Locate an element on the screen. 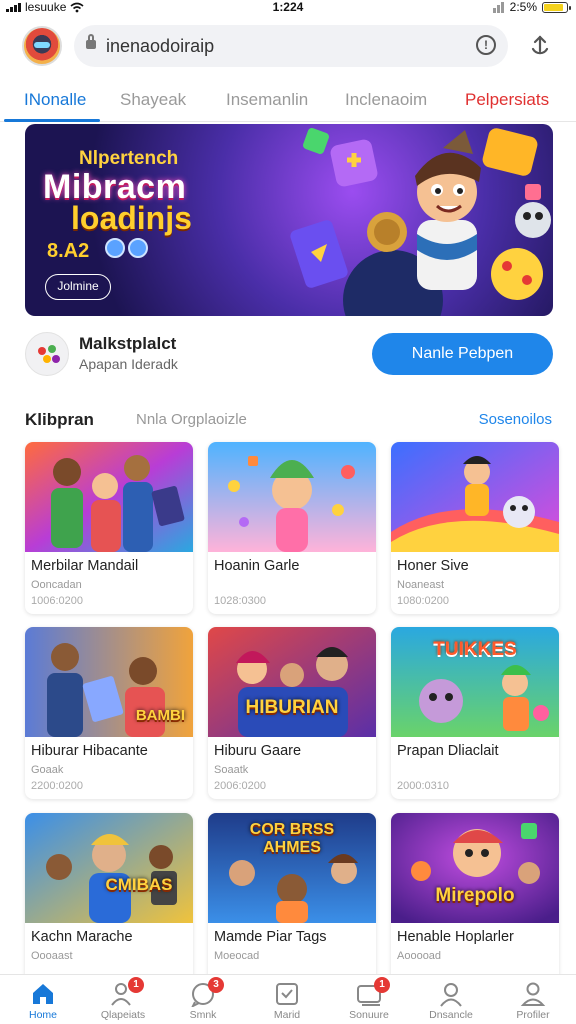  card-title: Kachn Marache is located at coordinates (82, 937).